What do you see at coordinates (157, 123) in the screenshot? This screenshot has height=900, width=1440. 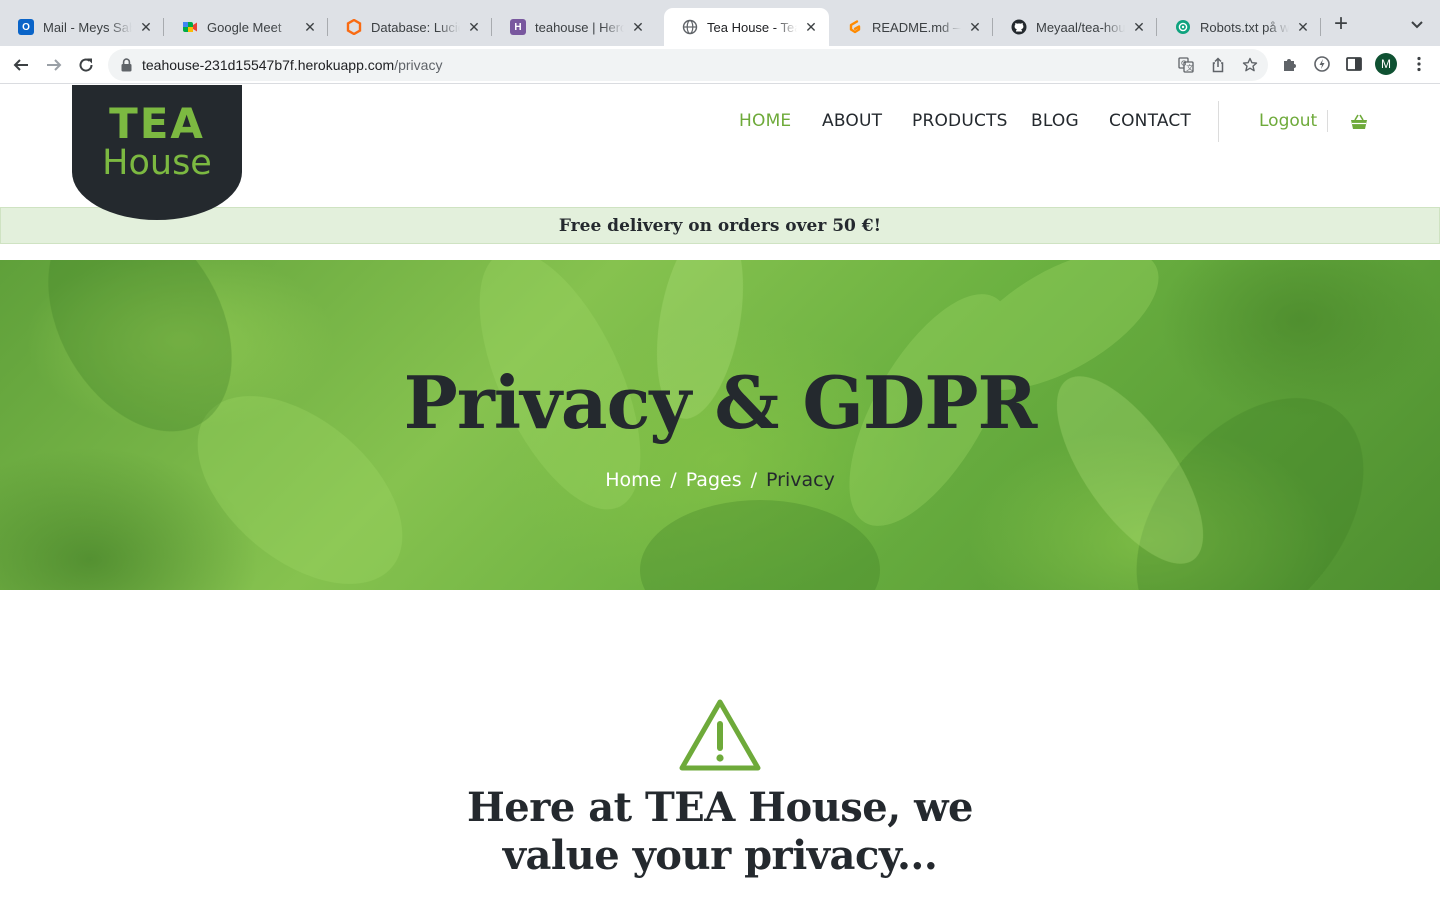 I see `logo-line-1: TEA` at bounding box center [157, 123].